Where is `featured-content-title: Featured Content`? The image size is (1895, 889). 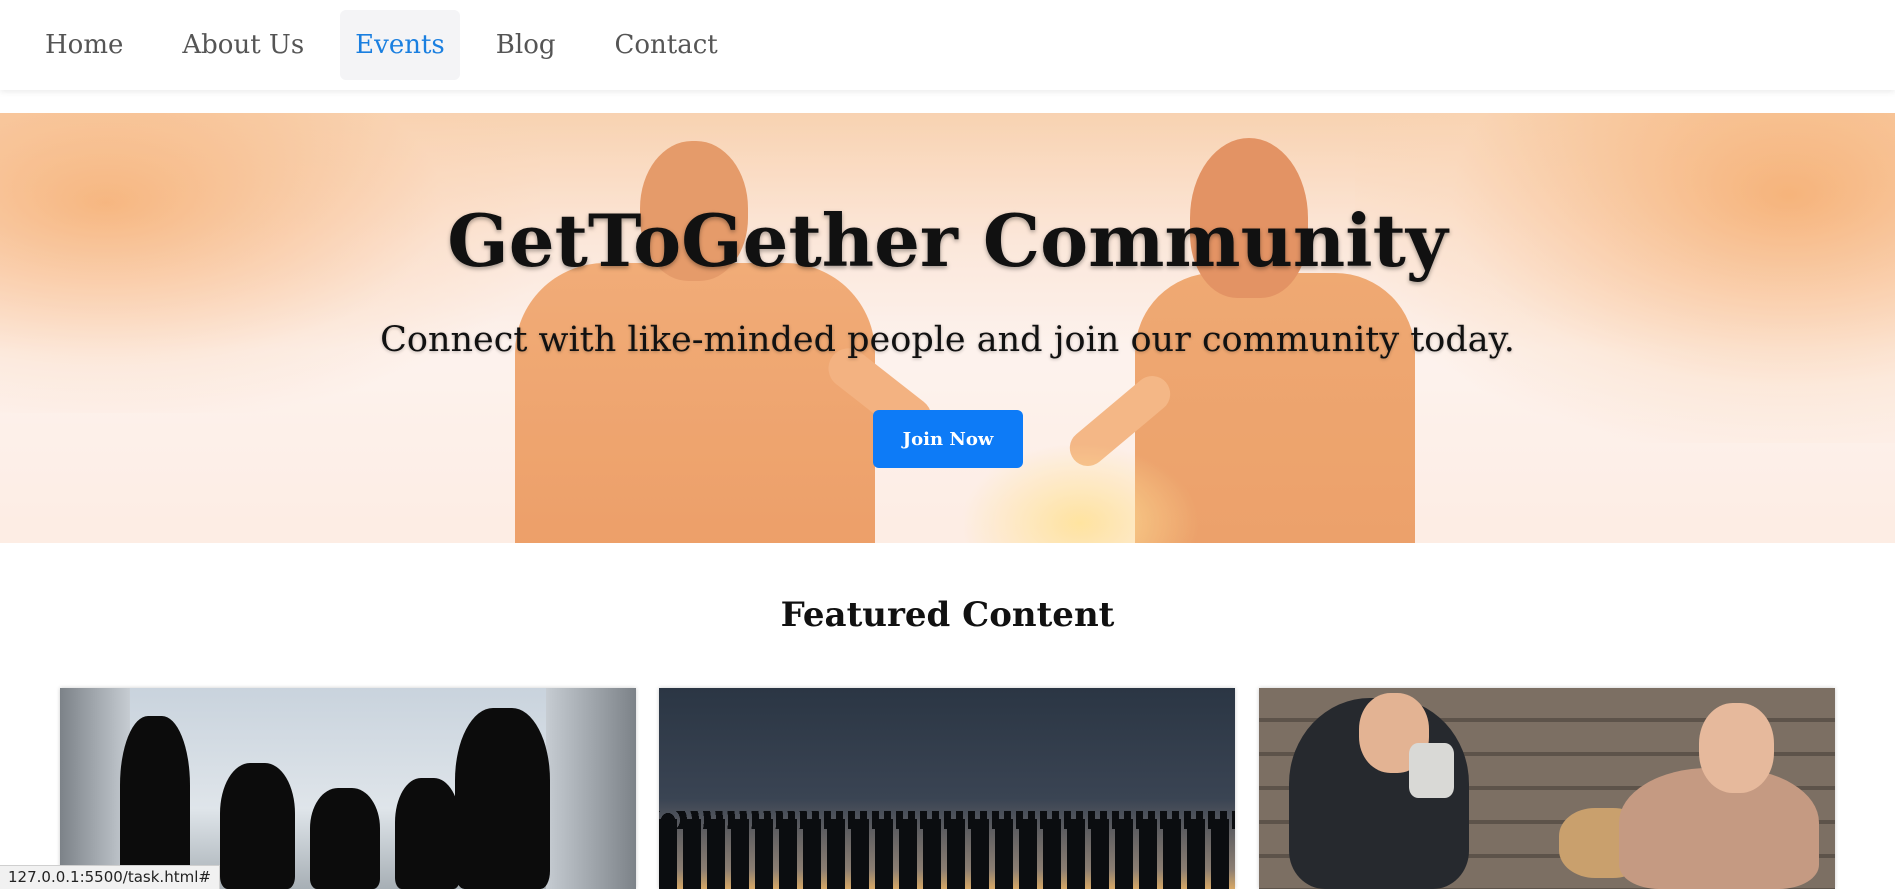
featured-content-title: Featured Content is located at coordinates (947, 615).